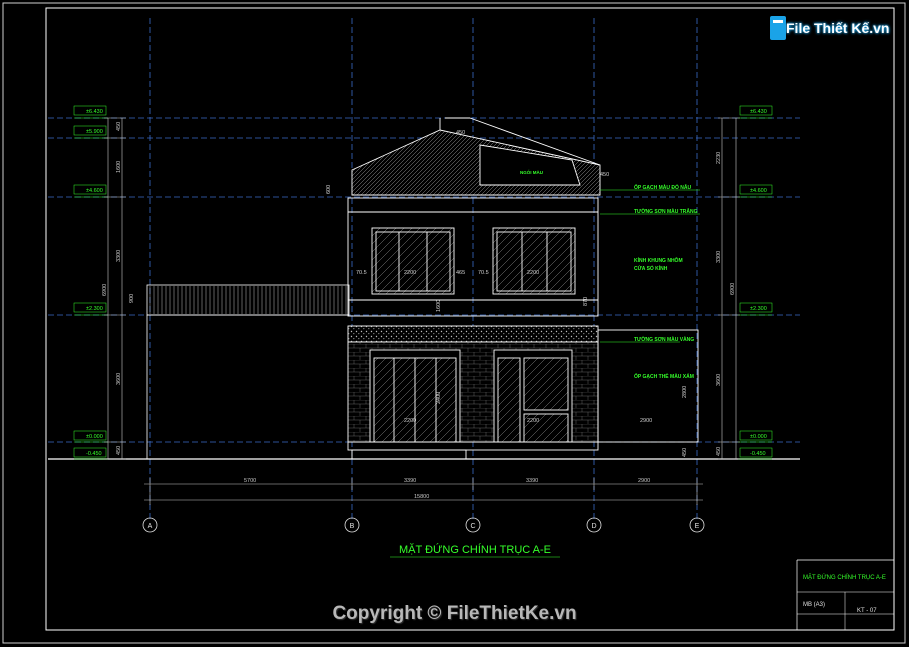 This screenshot has height=647, width=909. Describe the element at coordinates (719, 451) in the screenshot. I see `right-dim-4: 450` at that location.